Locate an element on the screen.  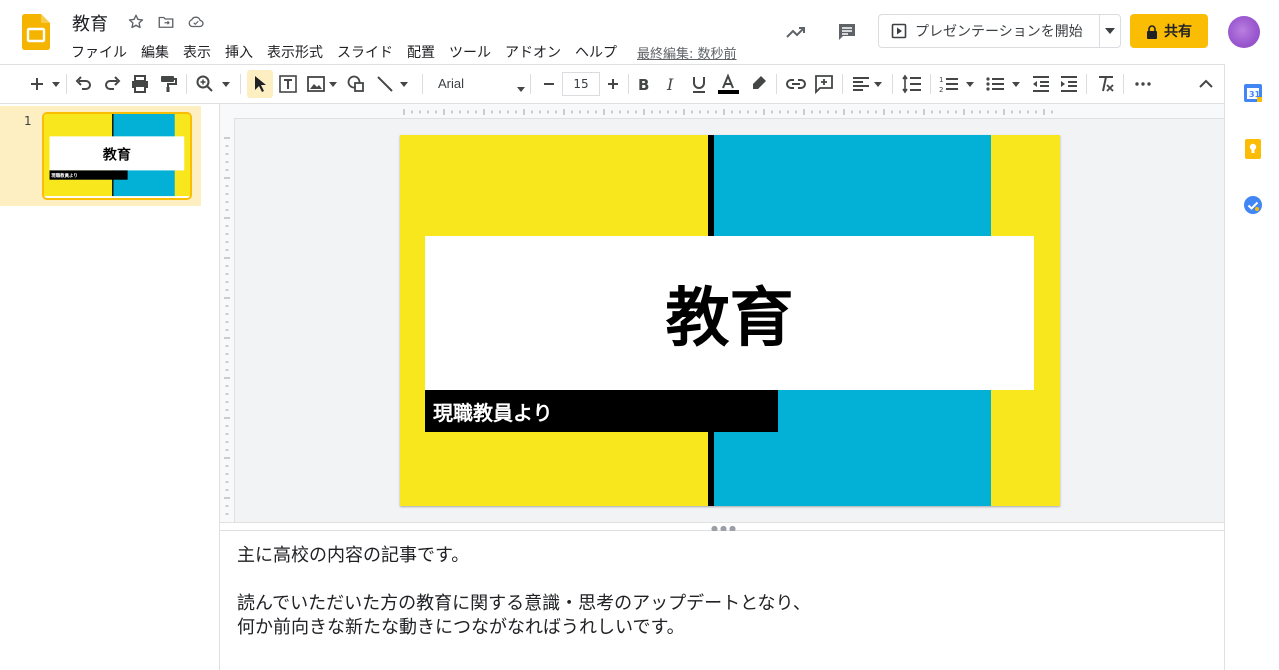
menu-insert: 挿入 is located at coordinates (239, 51).